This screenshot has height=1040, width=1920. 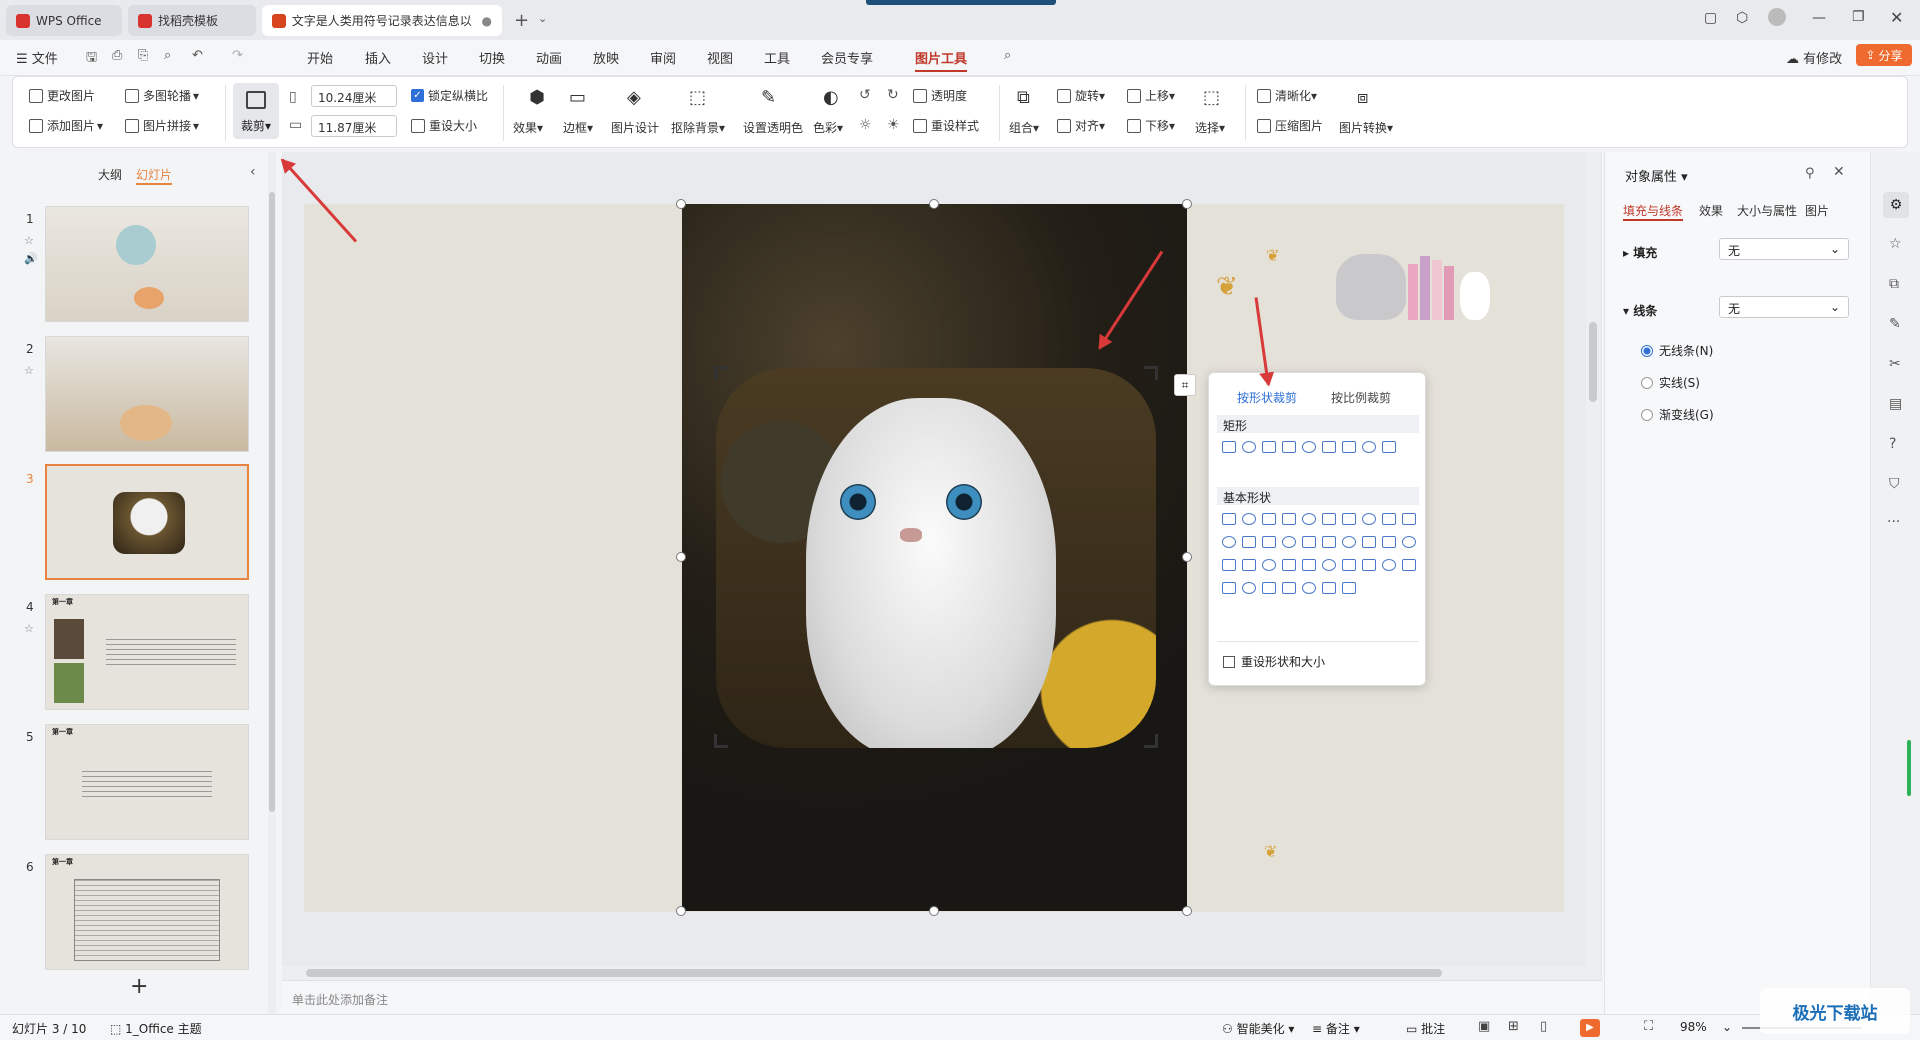 I want to click on line-select: 无 ⌄, so click(x=1784, y=307).